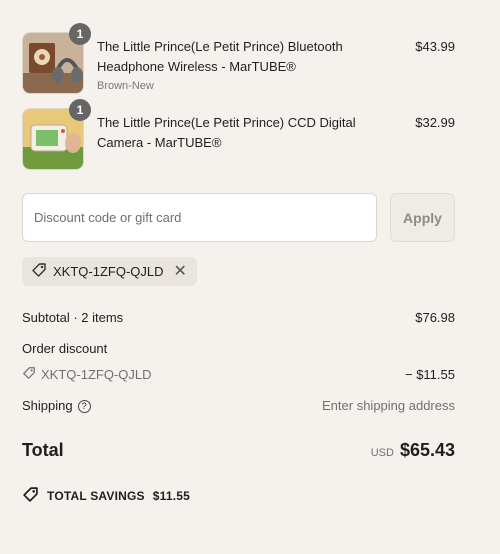 Image resolution: width=500 pixels, height=554 pixels. What do you see at coordinates (435, 122) in the screenshot?
I see `product-price: $32.99` at bounding box center [435, 122].